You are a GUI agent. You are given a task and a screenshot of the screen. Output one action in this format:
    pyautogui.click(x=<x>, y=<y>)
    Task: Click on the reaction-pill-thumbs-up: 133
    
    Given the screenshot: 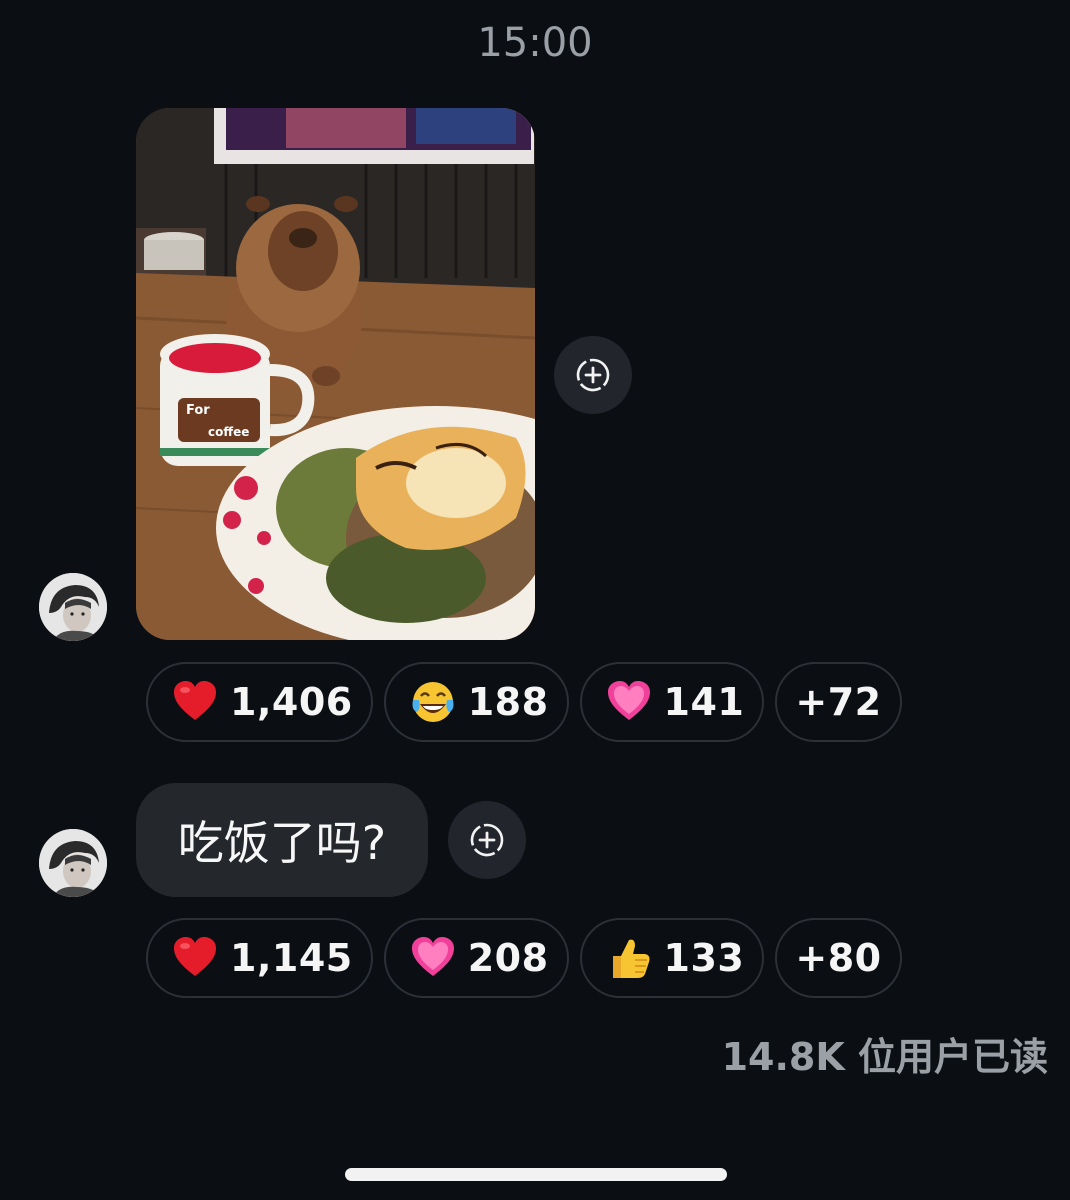 What is the action you would take?
    pyautogui.click(x=672, y=958)
    